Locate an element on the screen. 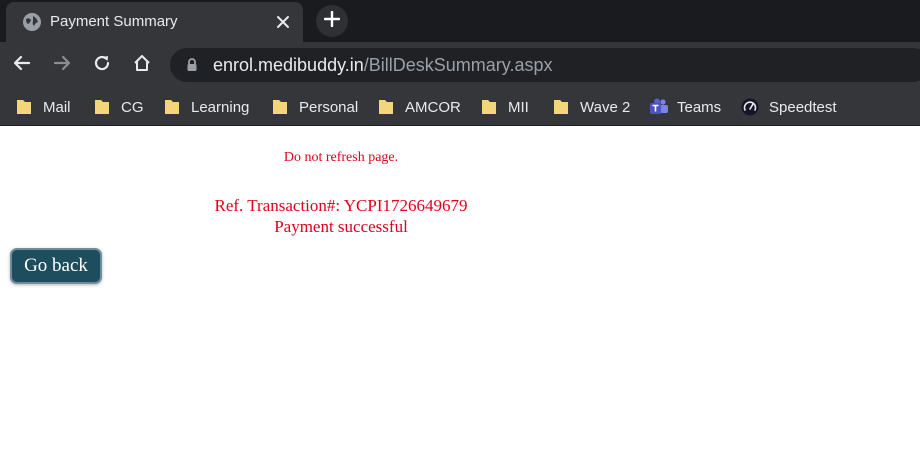 The image size is (920, 474). bookmark-teams: Teams is located at coordinates (685, 107).